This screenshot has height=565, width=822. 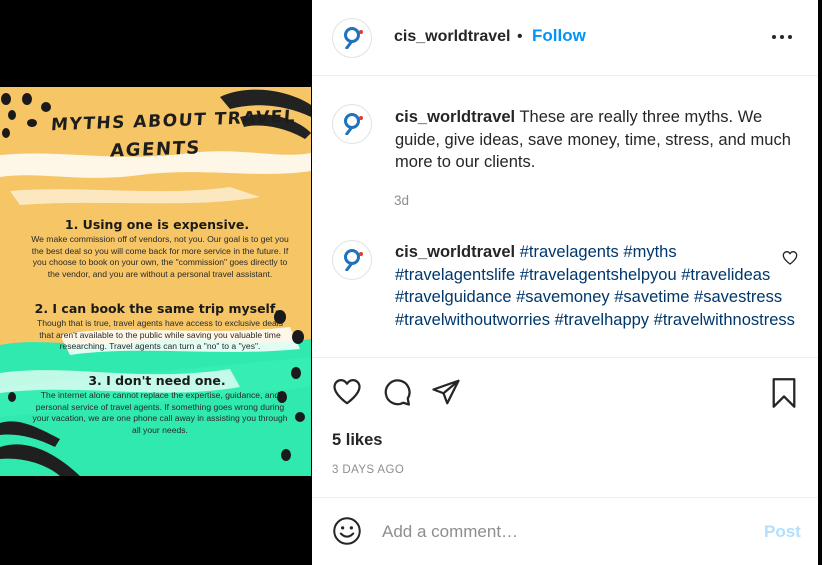 I want to click on comment-input, so click(x=567, y=532).